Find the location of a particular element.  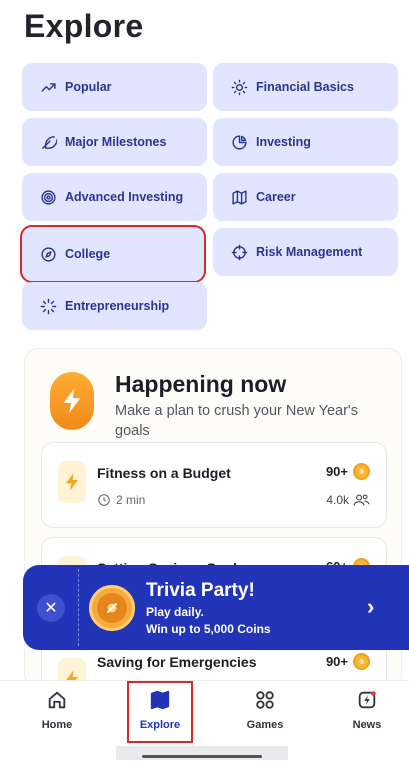

category-career: Career is located at coordinates (305, 197).